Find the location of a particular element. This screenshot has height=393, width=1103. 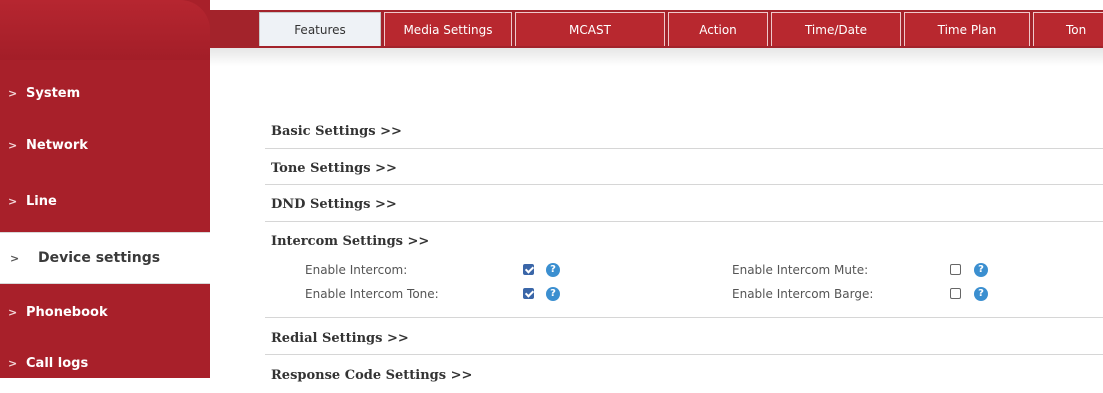

sidebar-item-line: > Line is located at coordinates (105, 201).